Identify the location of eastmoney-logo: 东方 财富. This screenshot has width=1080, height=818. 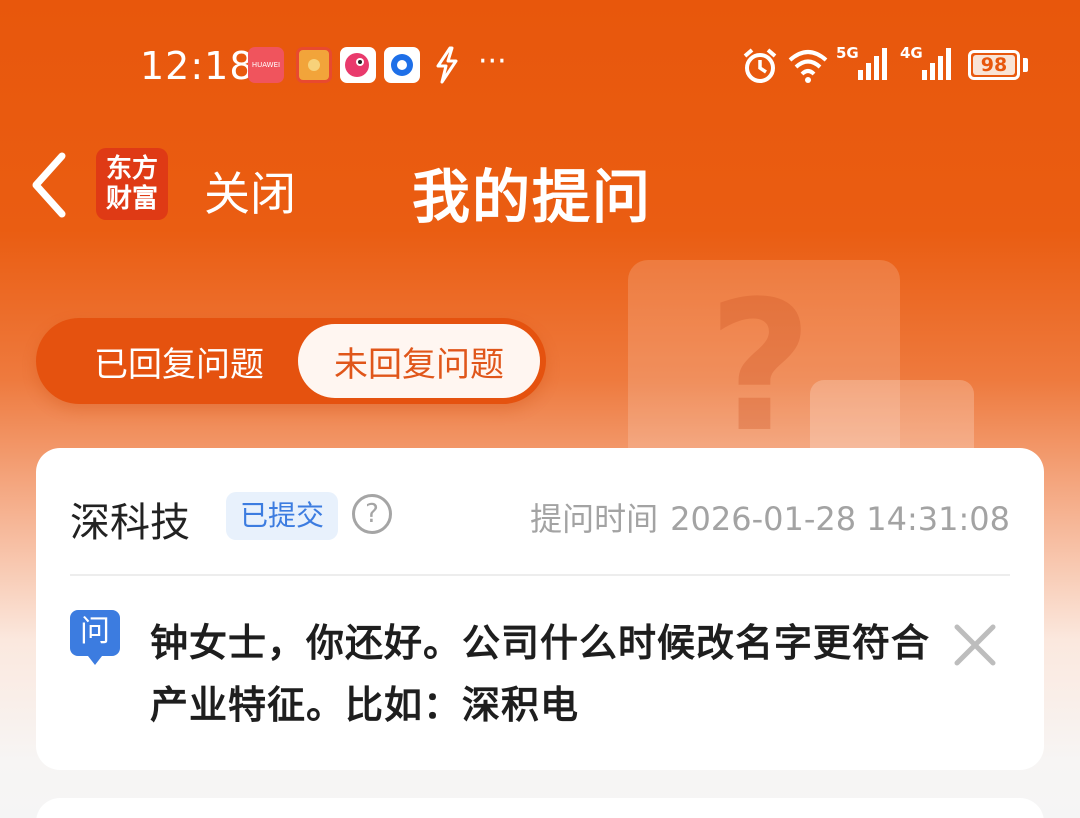
(132, 184).